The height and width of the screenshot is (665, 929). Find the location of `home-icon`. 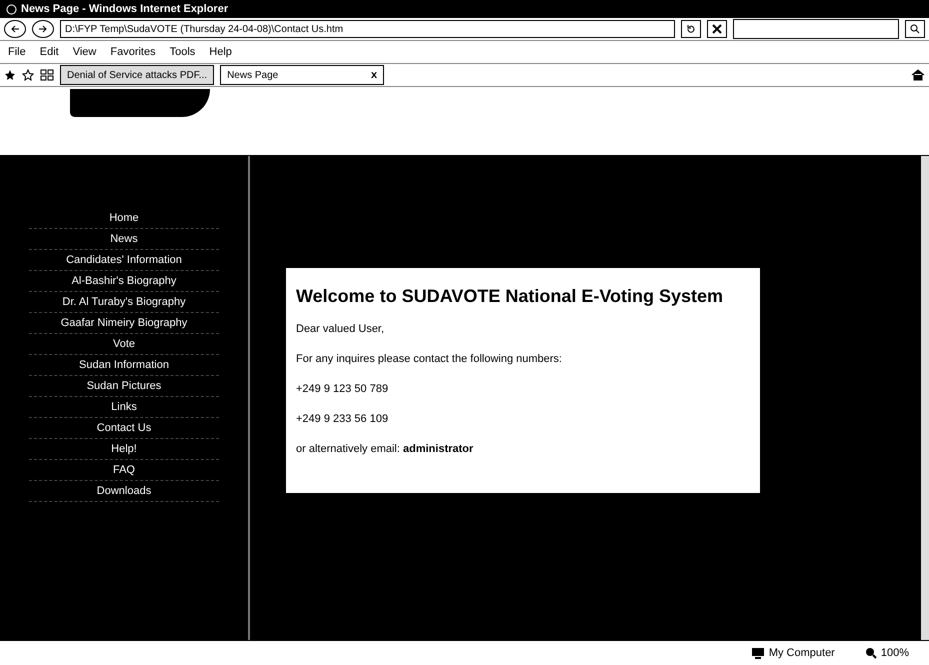

home-icon is located at coordinates (918, 75).